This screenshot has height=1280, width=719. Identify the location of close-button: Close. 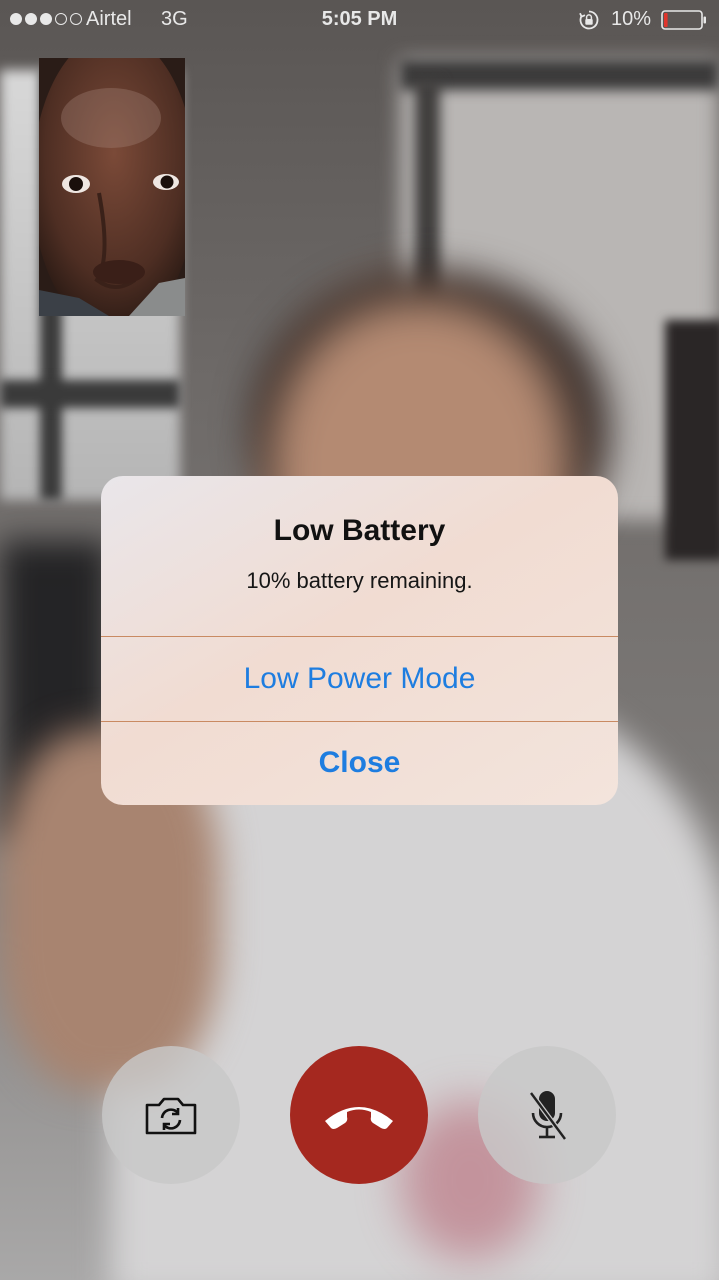
(359, 763).